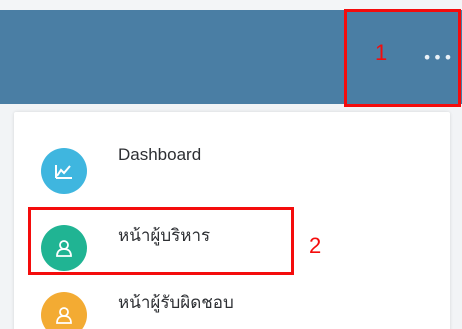 The width and height of the screenshot is (462, 329). I want to click on top-strip, so click(231, 5).